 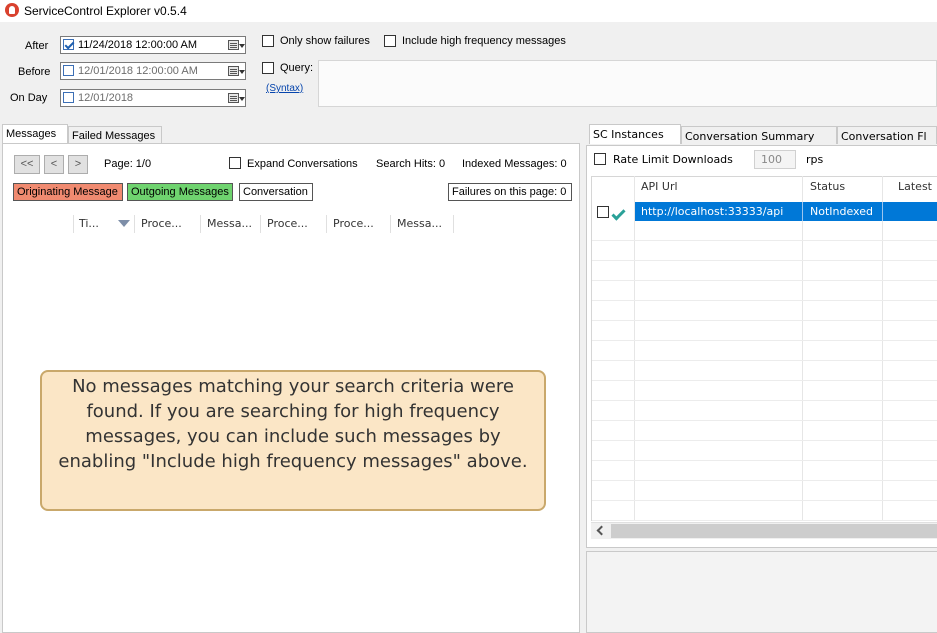 I want to click on app-icon, so click(x=12, y=10).